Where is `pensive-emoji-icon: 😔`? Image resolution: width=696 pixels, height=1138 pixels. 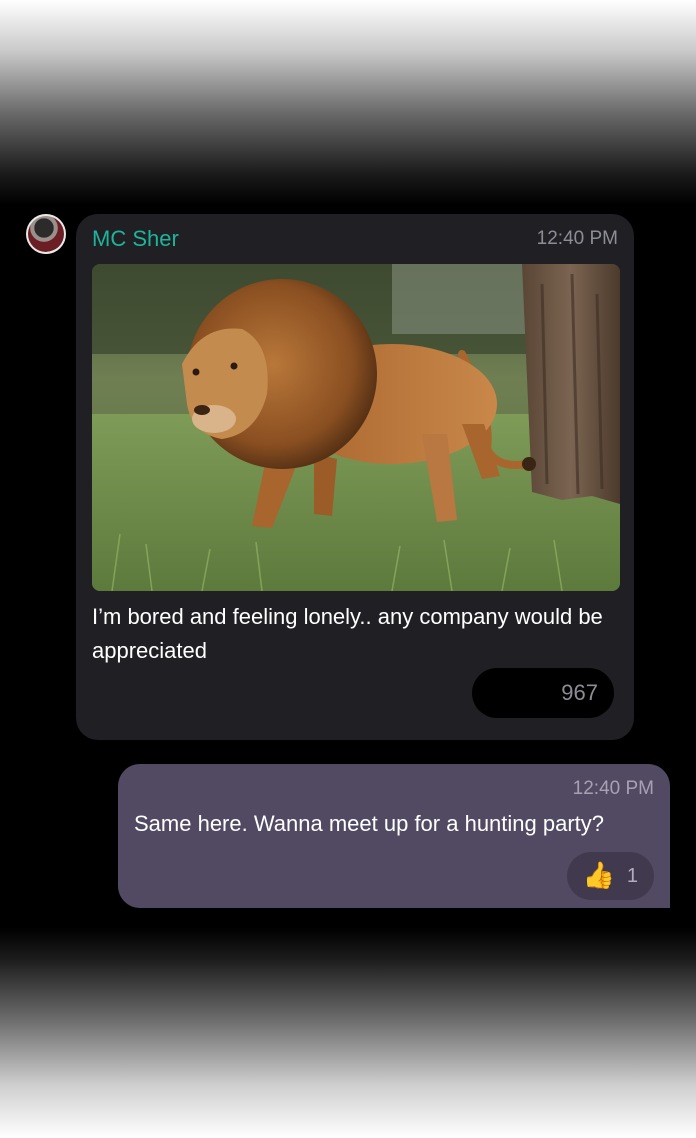 pensive-emoji-icon: 😔 is located at coordinates (537, 693).